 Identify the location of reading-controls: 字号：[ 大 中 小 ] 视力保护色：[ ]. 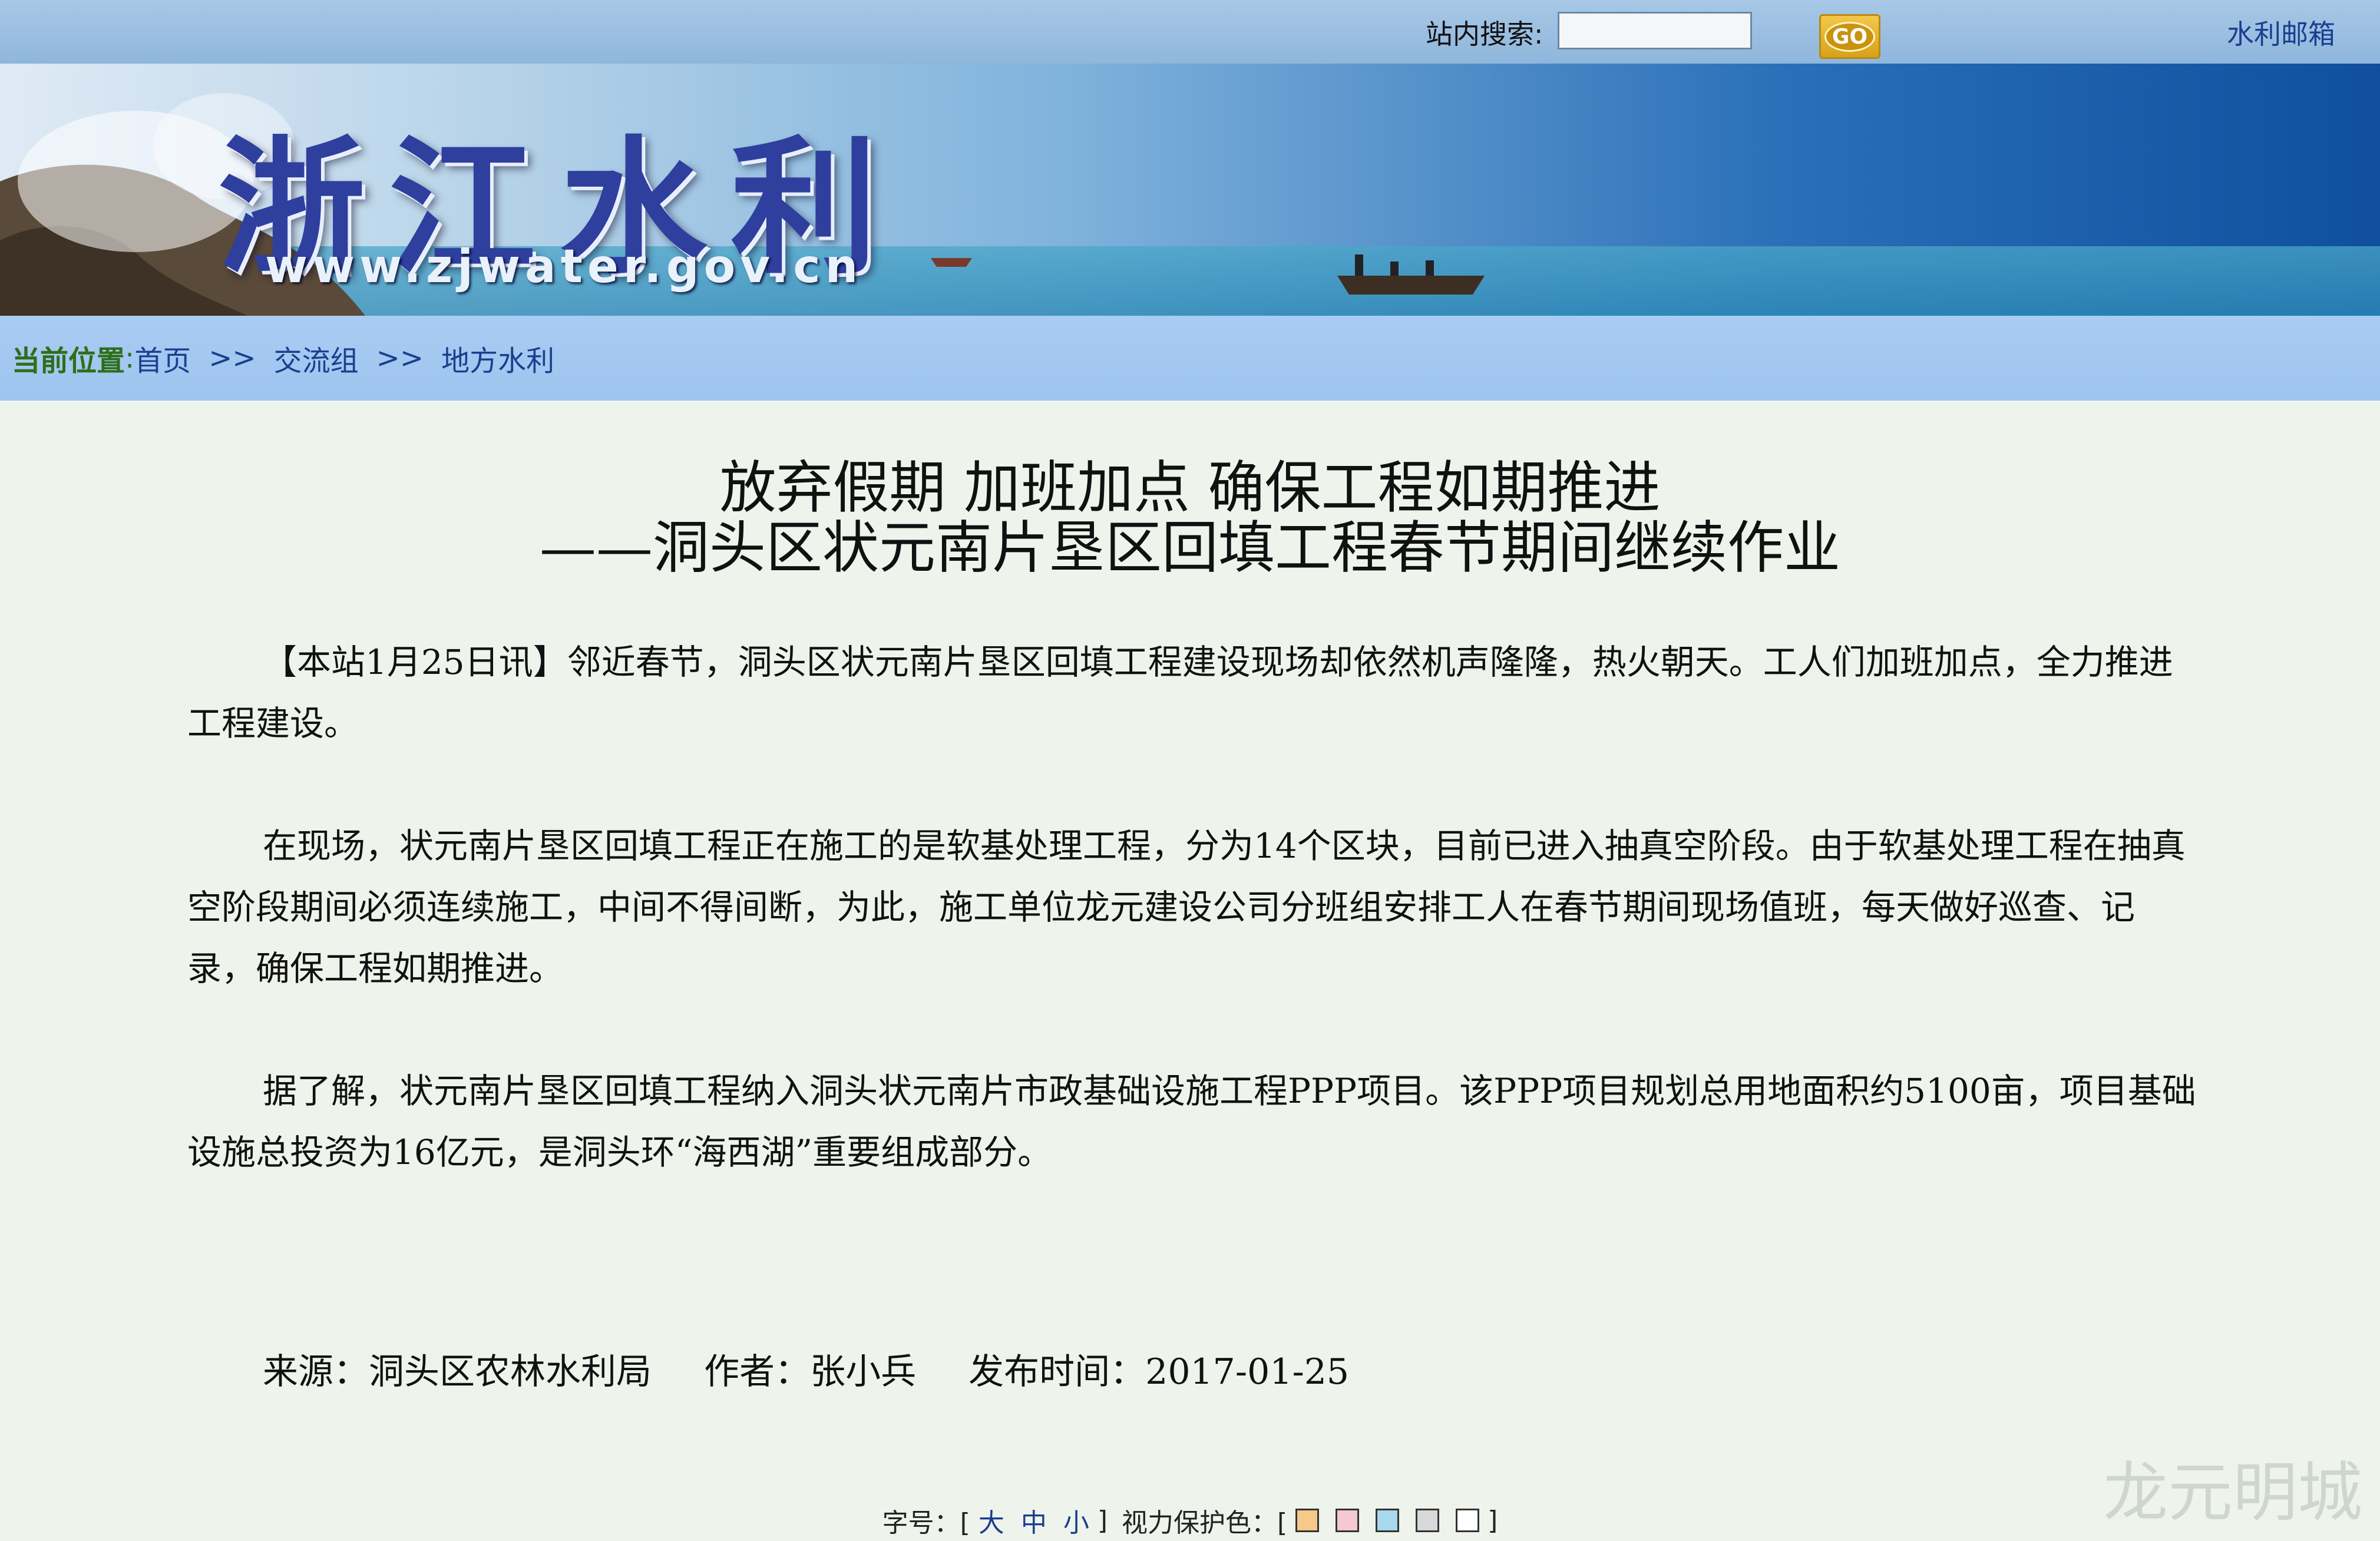
(1190, 1520).